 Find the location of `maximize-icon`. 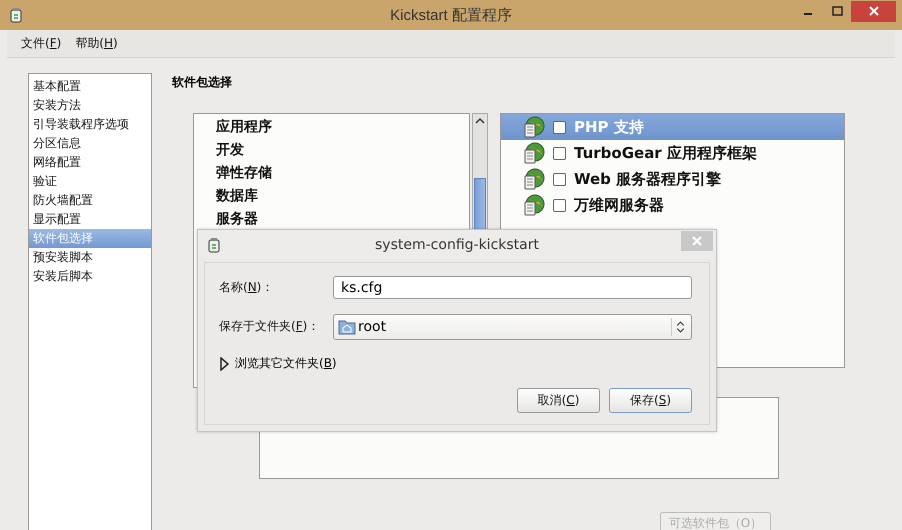

maximize-icon is located at coordinates (837, 11).